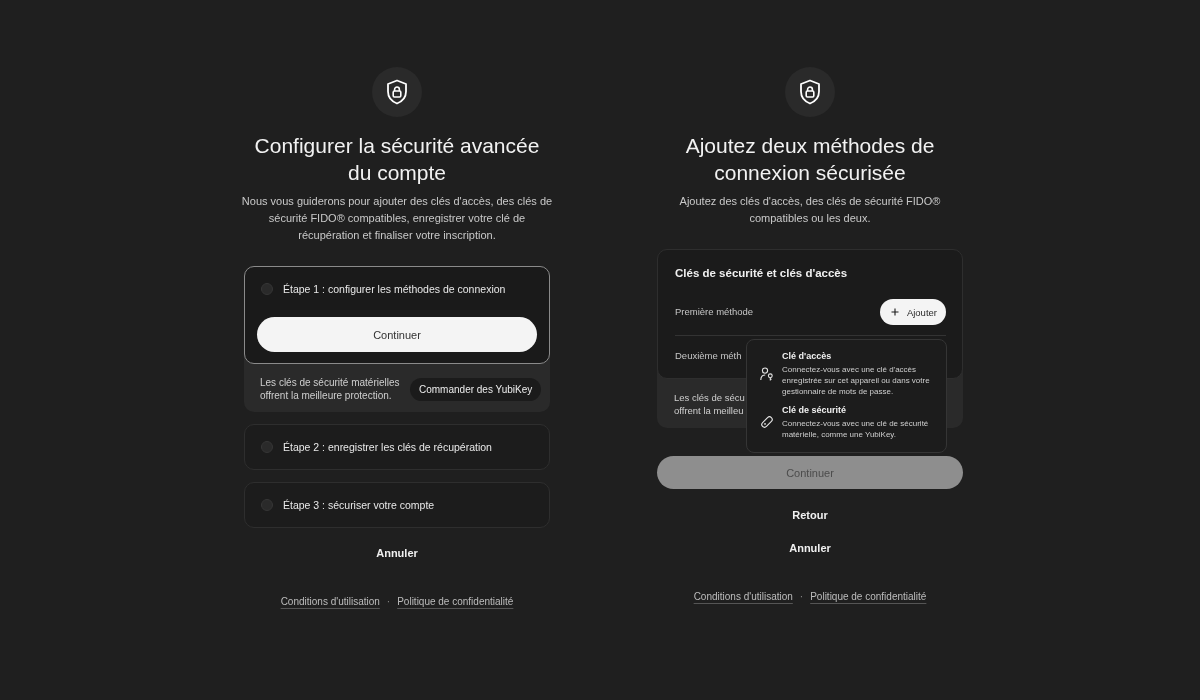 This screenshot has width=1200, height=700. I want to click on plus-icon, so click(894, 312).